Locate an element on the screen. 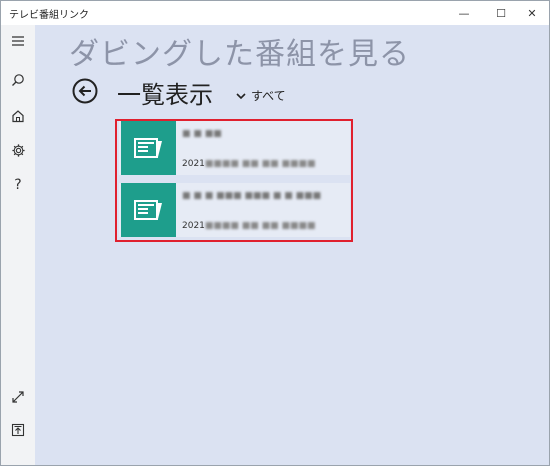 The width and height of the screenshot is (550, 466). filter-dropdown: すべて is located at coordinates (260, 95).